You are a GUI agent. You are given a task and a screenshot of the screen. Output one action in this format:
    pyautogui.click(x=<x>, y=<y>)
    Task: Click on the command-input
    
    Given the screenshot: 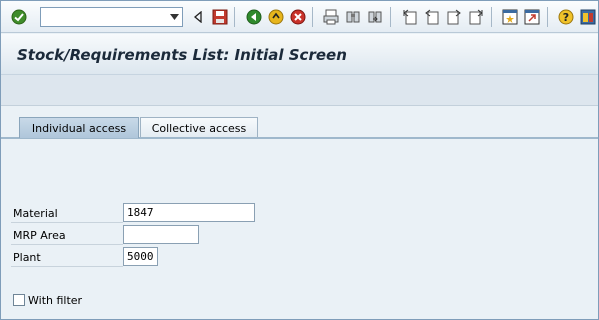 What is the action you would take?
    pyautogui.click(x=103, y=17)
    